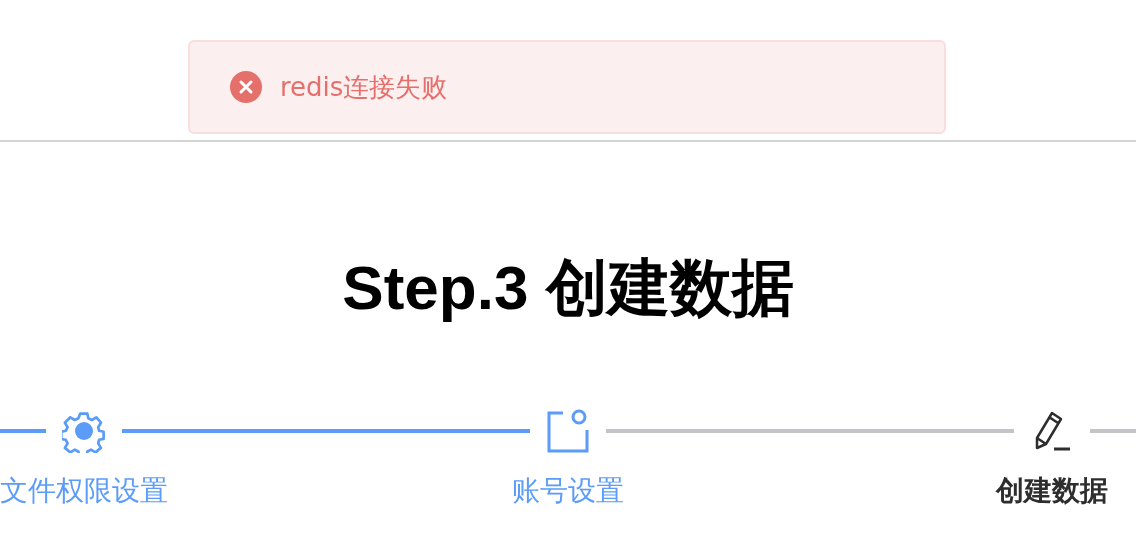 The height and width of the screenshot is (554, 1136). I want to click on step-label: 账号设置, so click(568, 491).